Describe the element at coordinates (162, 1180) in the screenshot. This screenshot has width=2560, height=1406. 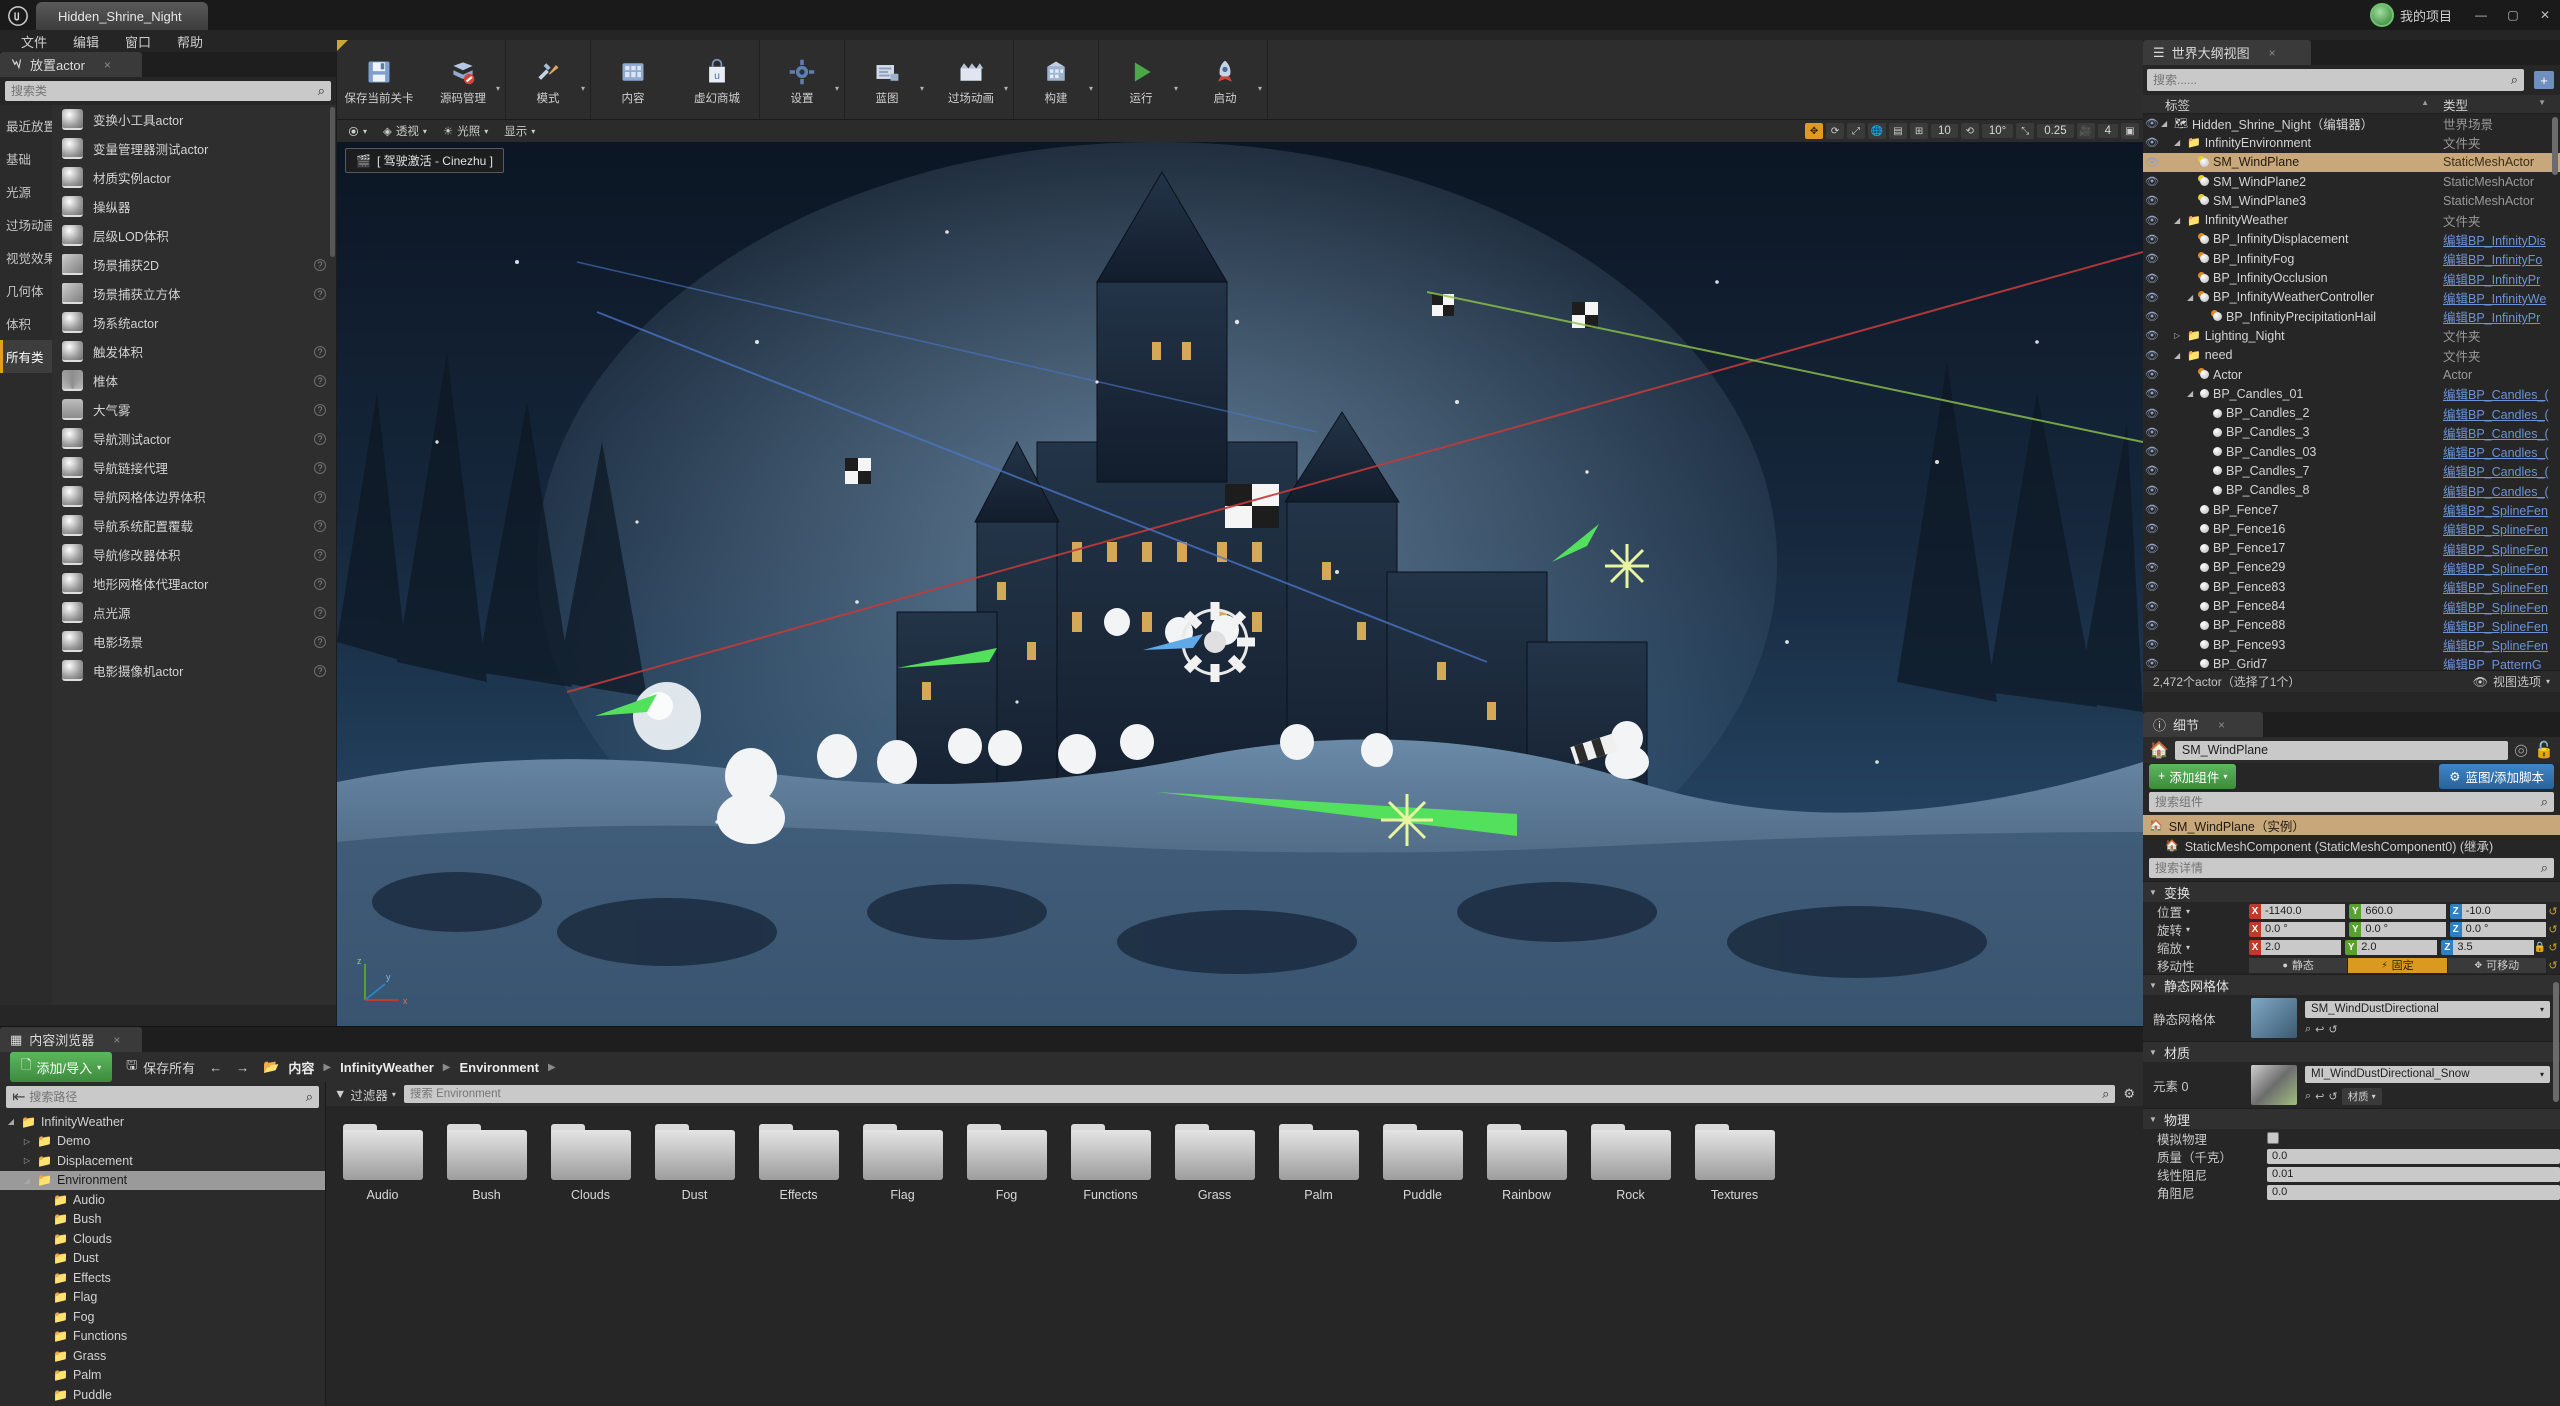
I see `source-tree-row: ◢ 📁 Environment` at that location.